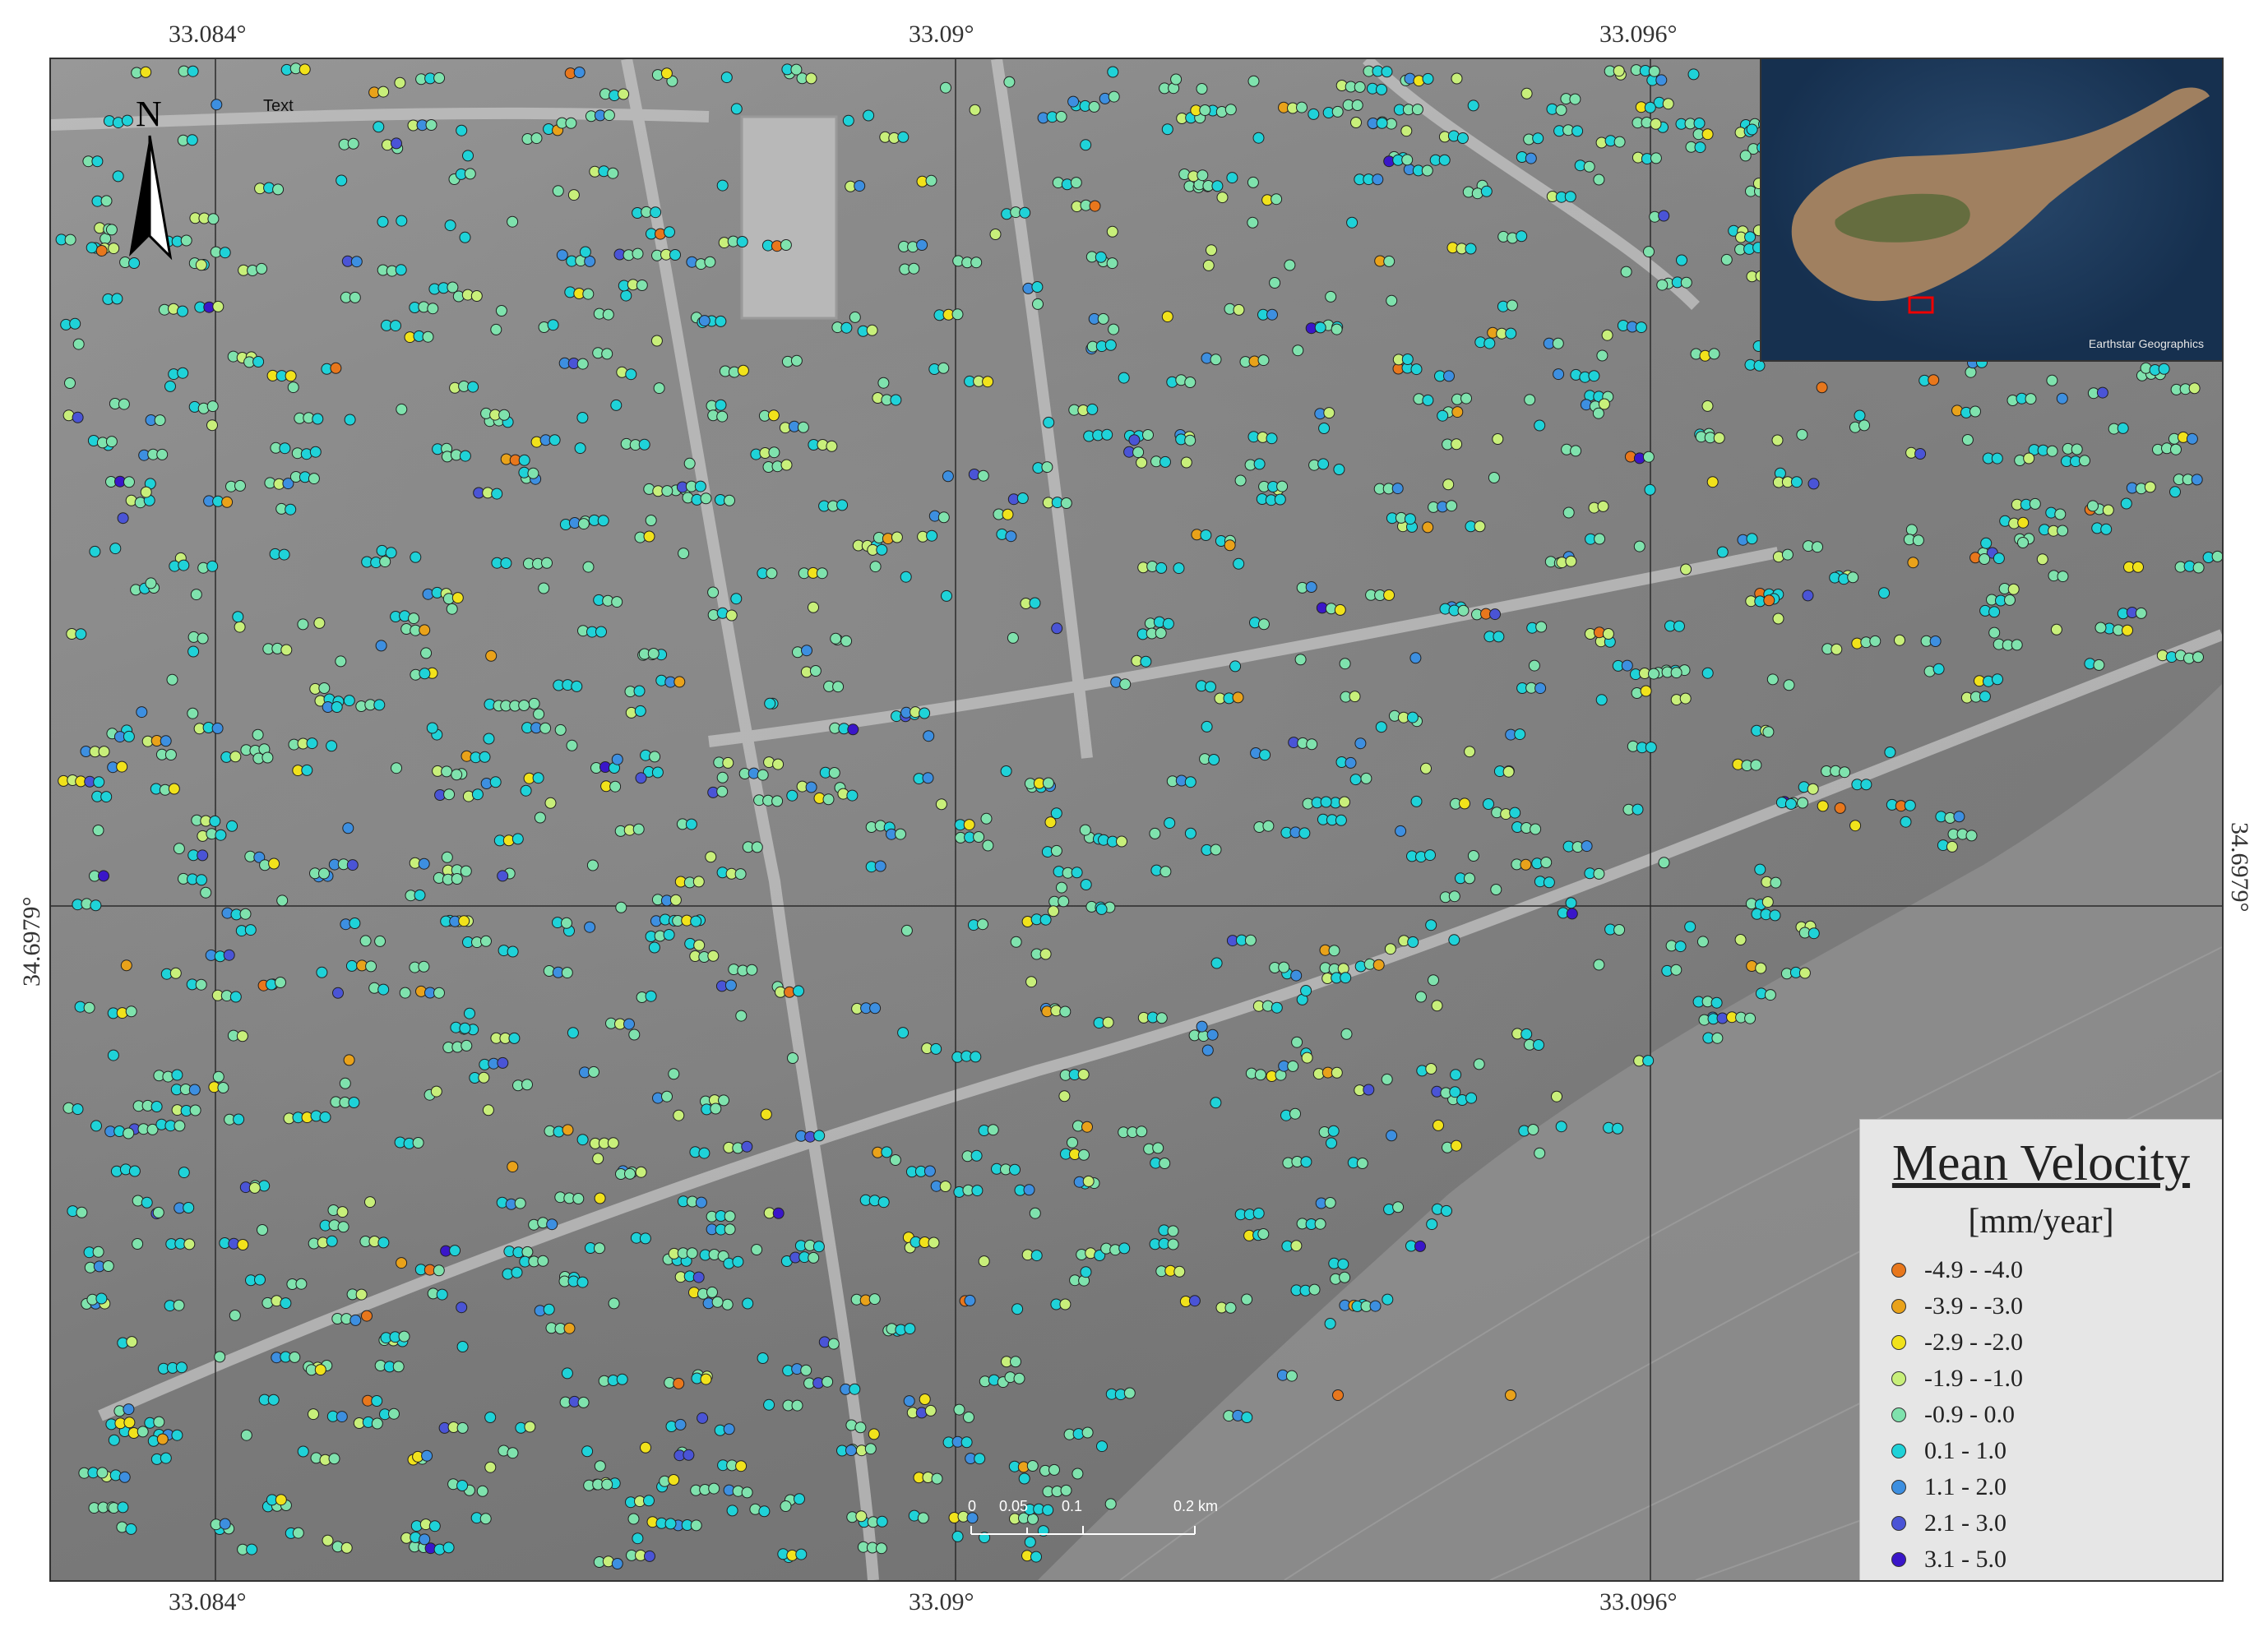  I want to click on legend-swatch, so click(1899, 1342).